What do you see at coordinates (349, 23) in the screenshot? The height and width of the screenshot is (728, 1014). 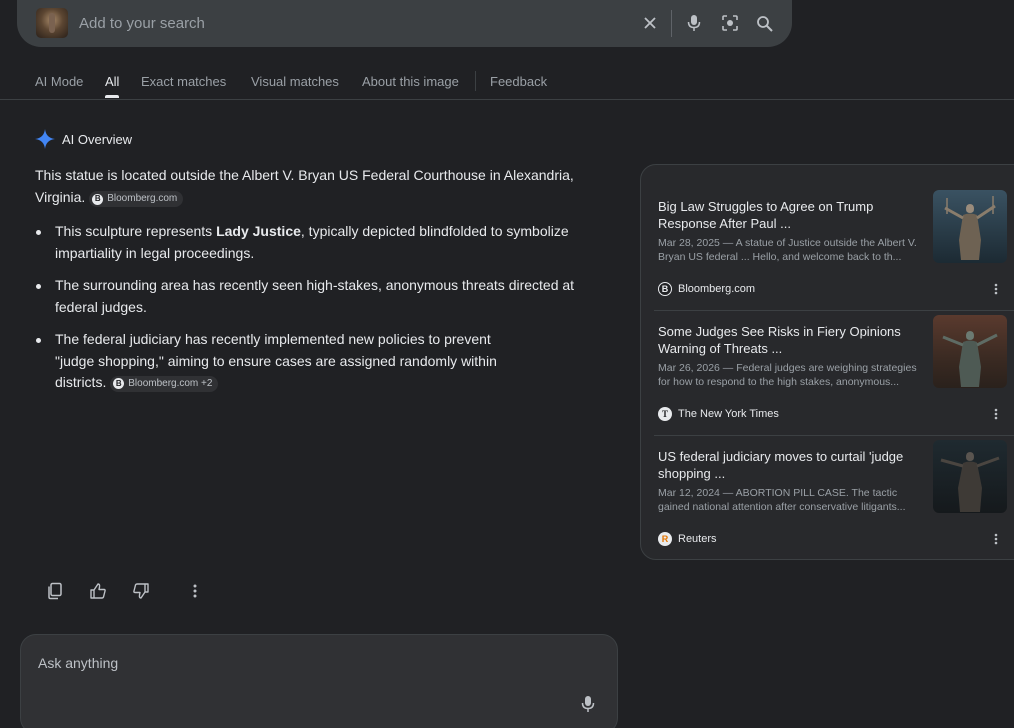 I see `search-input` at bounding box center [349, 23].